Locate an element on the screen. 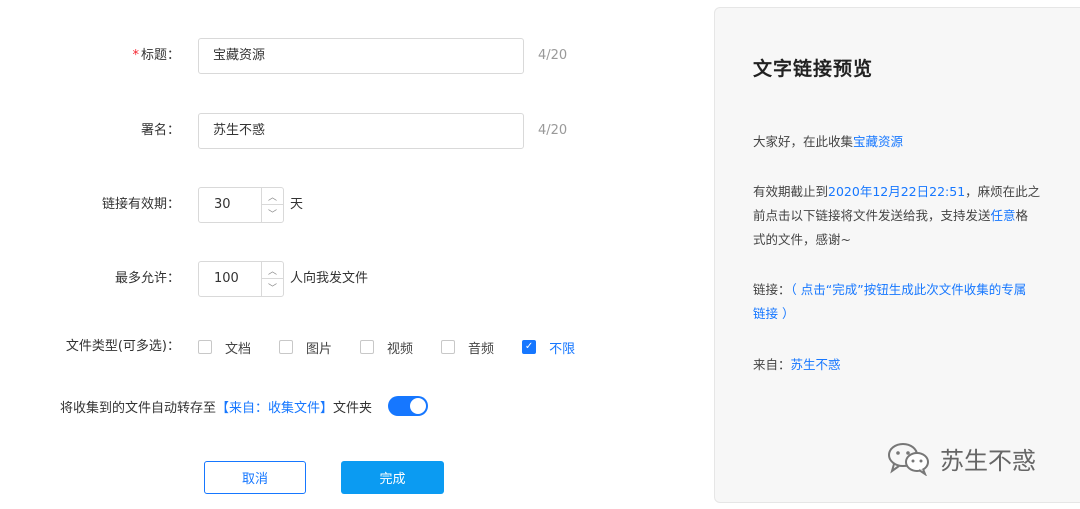  watermark: 苏生不惑 is located at coordinates (961, 458).